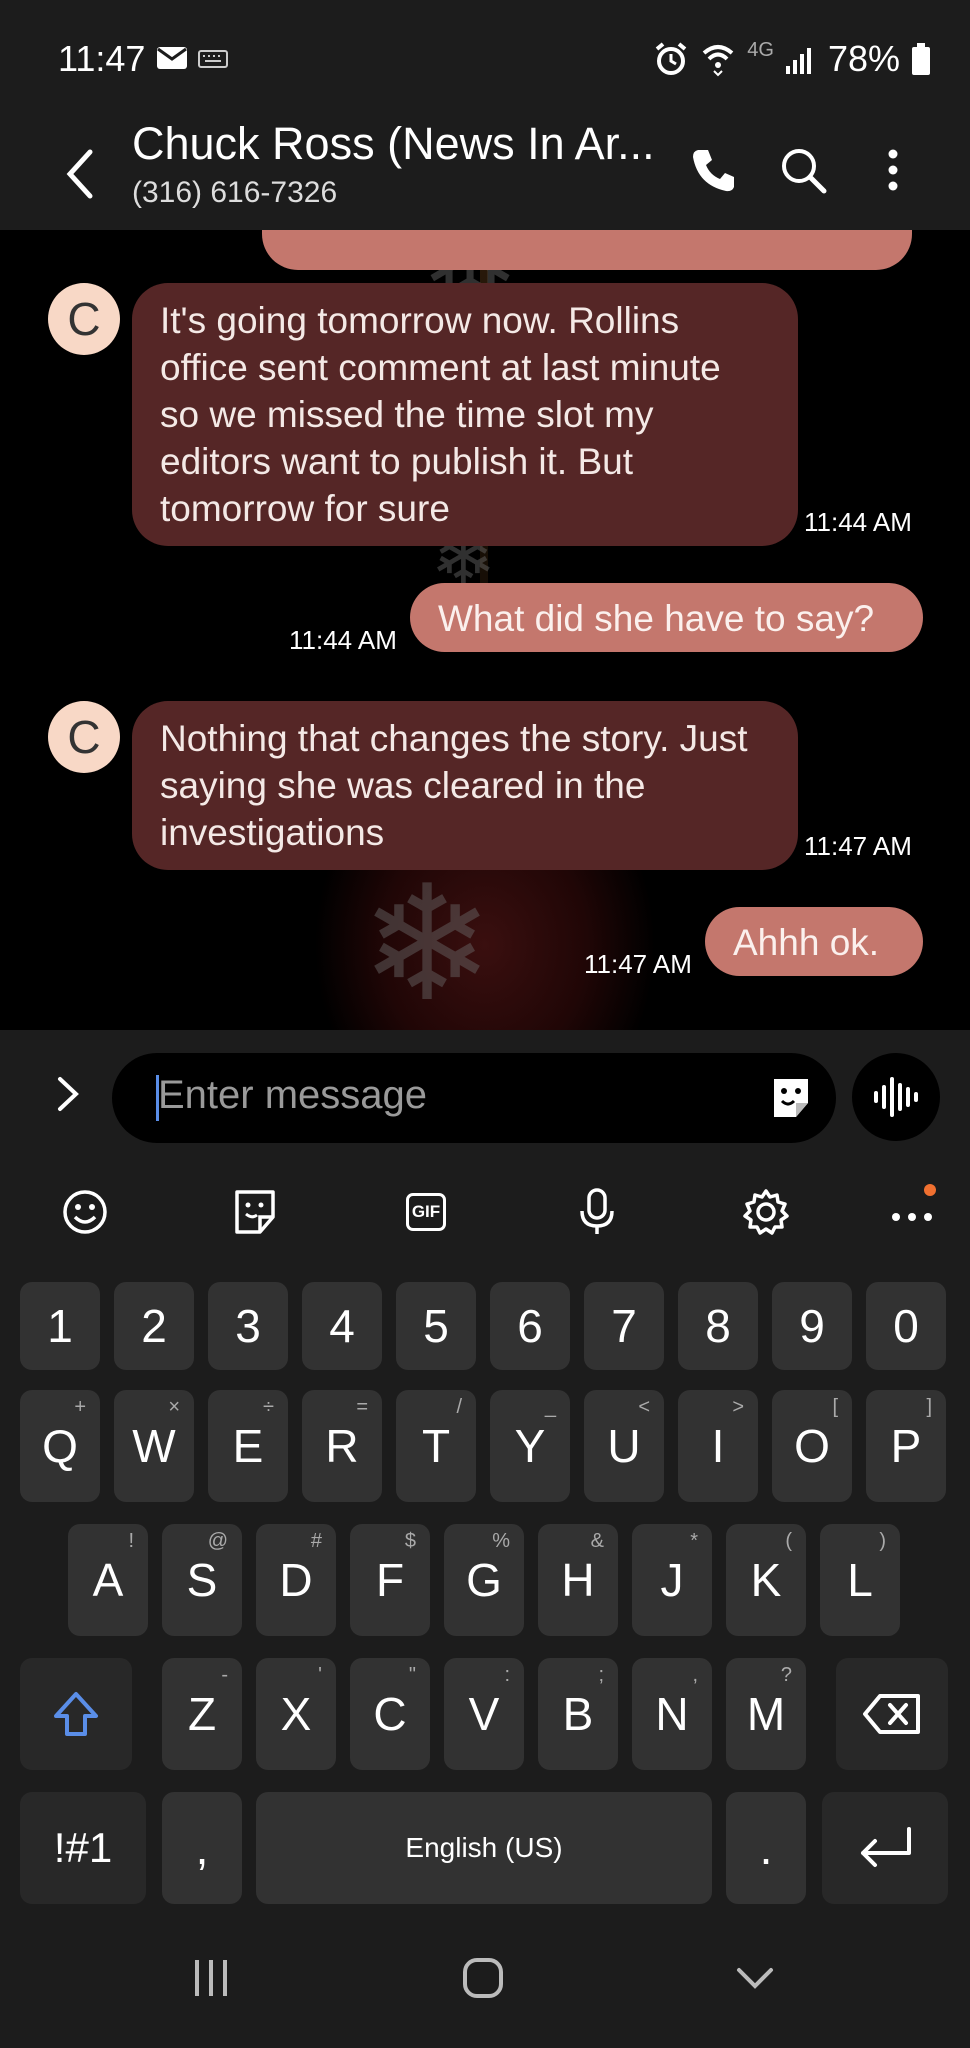 Image resolution: width=970 pixels, height=2048 pixels. What do you see at coordinates (718, 1326) in the screenshot?
I see `key-8: 8` at bounding box center [718, 1326].